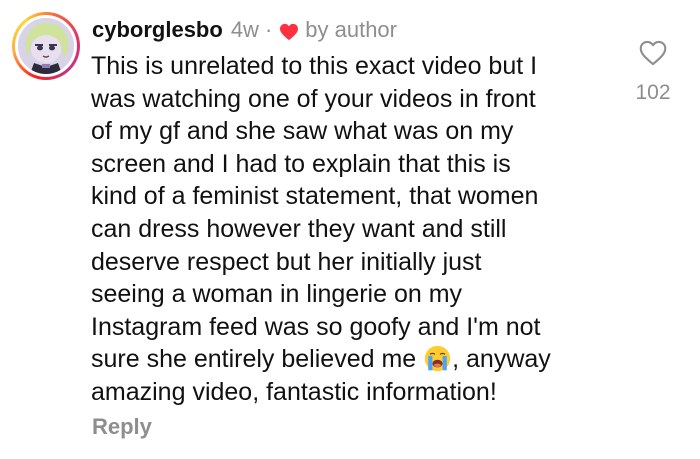  Describe the element at coordinates (301, 163) in the screenshot. I see `comment-line: screen and I had to explain that this is` at that location.